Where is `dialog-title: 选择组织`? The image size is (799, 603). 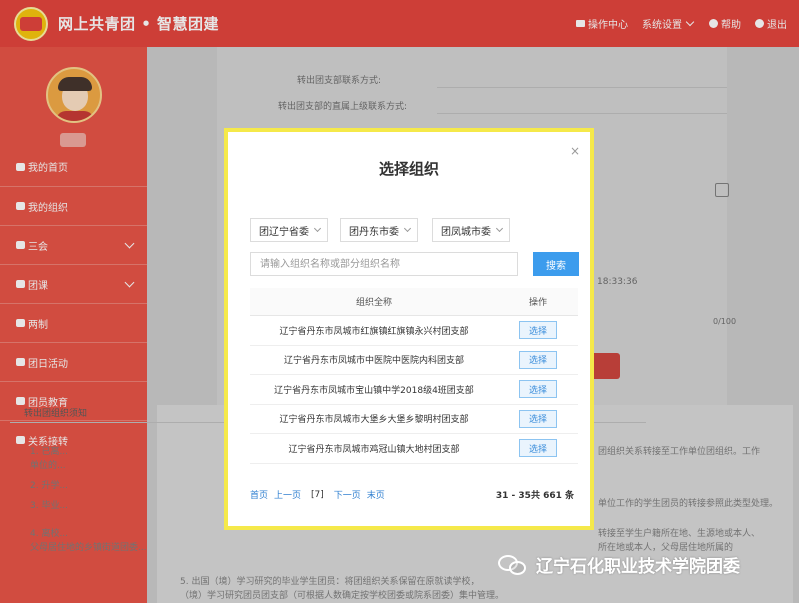
dialog-title: 选择组织 is located at coordinates (408, 169).